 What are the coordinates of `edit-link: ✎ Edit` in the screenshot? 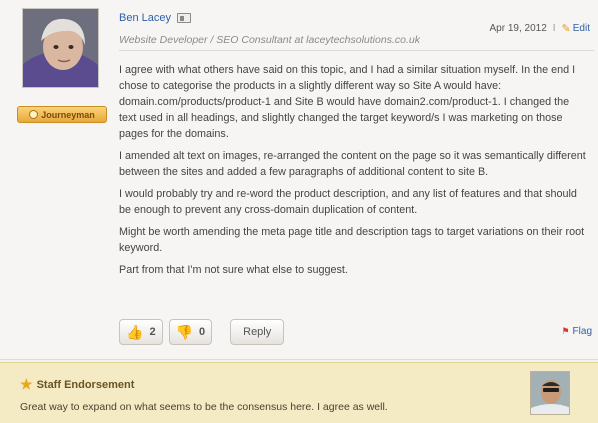 It's located at (576, 28).